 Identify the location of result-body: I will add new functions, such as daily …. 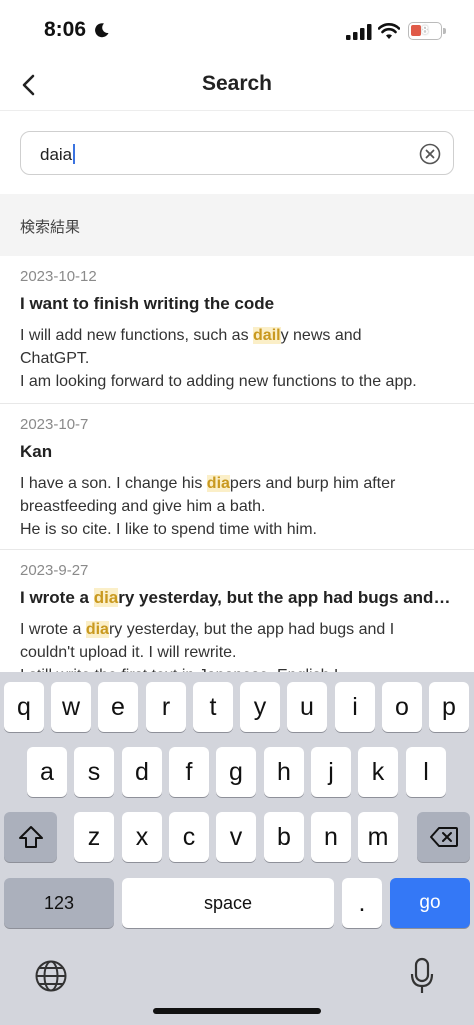
(237, 358).